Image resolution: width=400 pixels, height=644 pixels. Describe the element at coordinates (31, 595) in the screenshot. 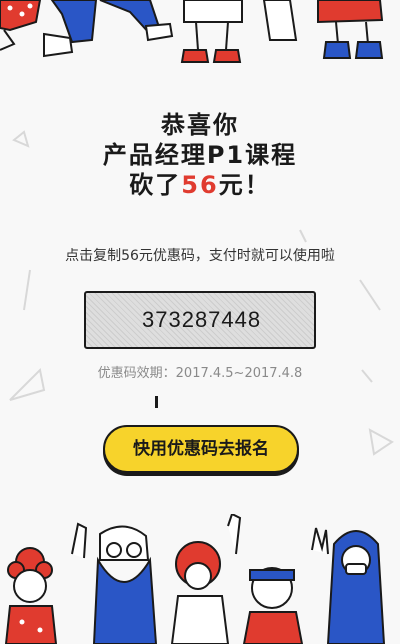

I see `girl-figure` at that location.